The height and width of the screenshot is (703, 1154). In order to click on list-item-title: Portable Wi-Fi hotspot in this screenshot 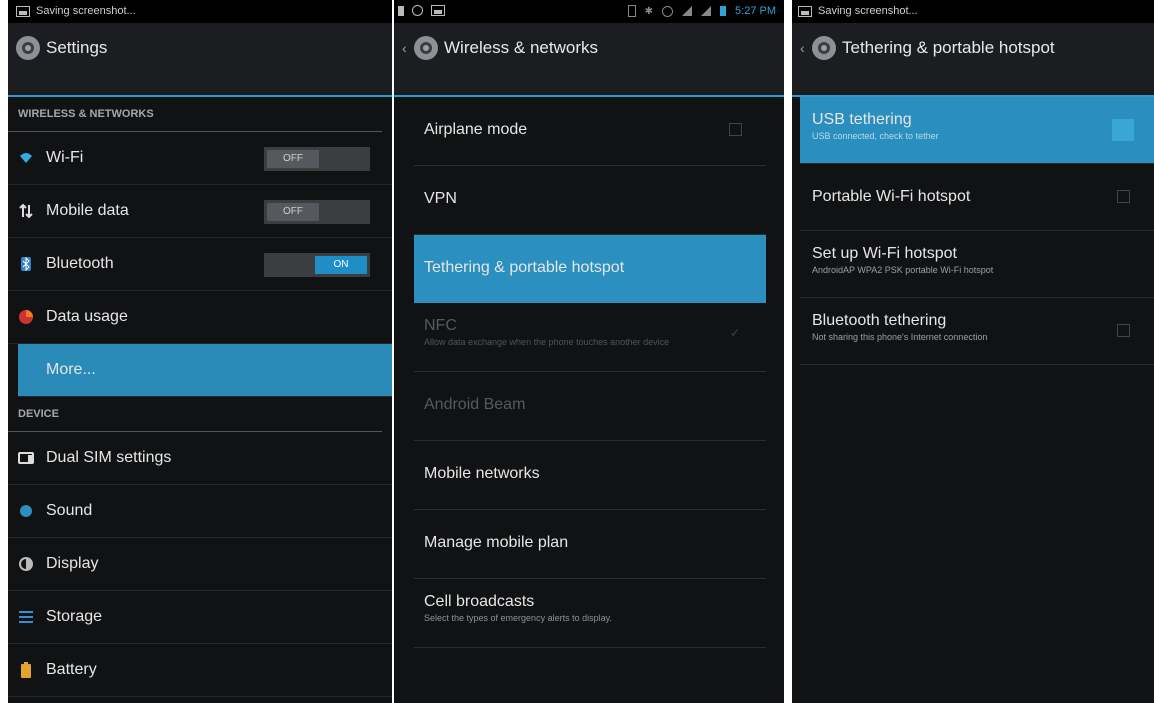, I will do `click(891, 196)`.